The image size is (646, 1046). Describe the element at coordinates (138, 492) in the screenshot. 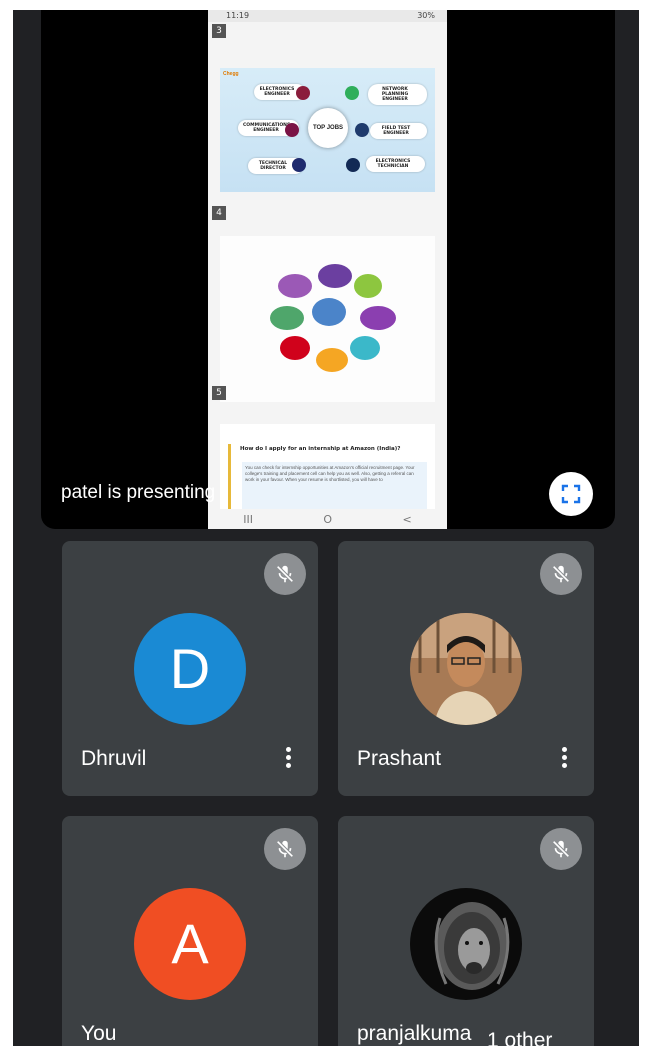

I see `presenting-label: patel is presenting` at that location.